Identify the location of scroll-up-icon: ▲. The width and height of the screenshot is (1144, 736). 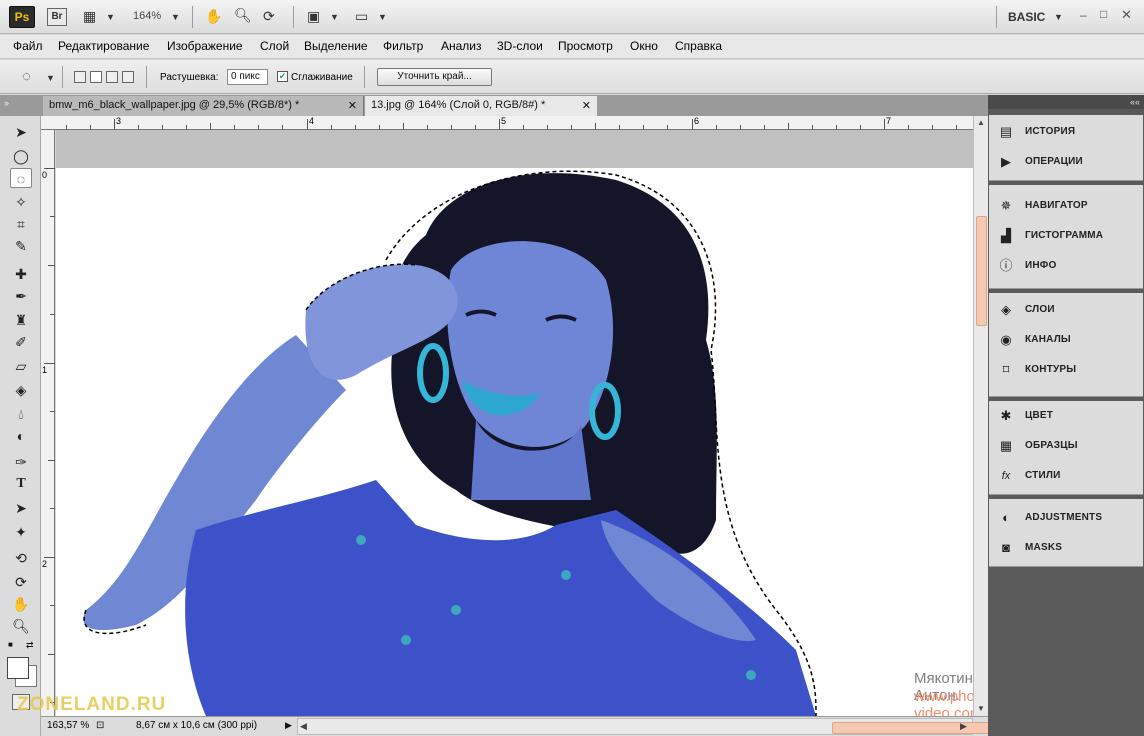
(981, 122).